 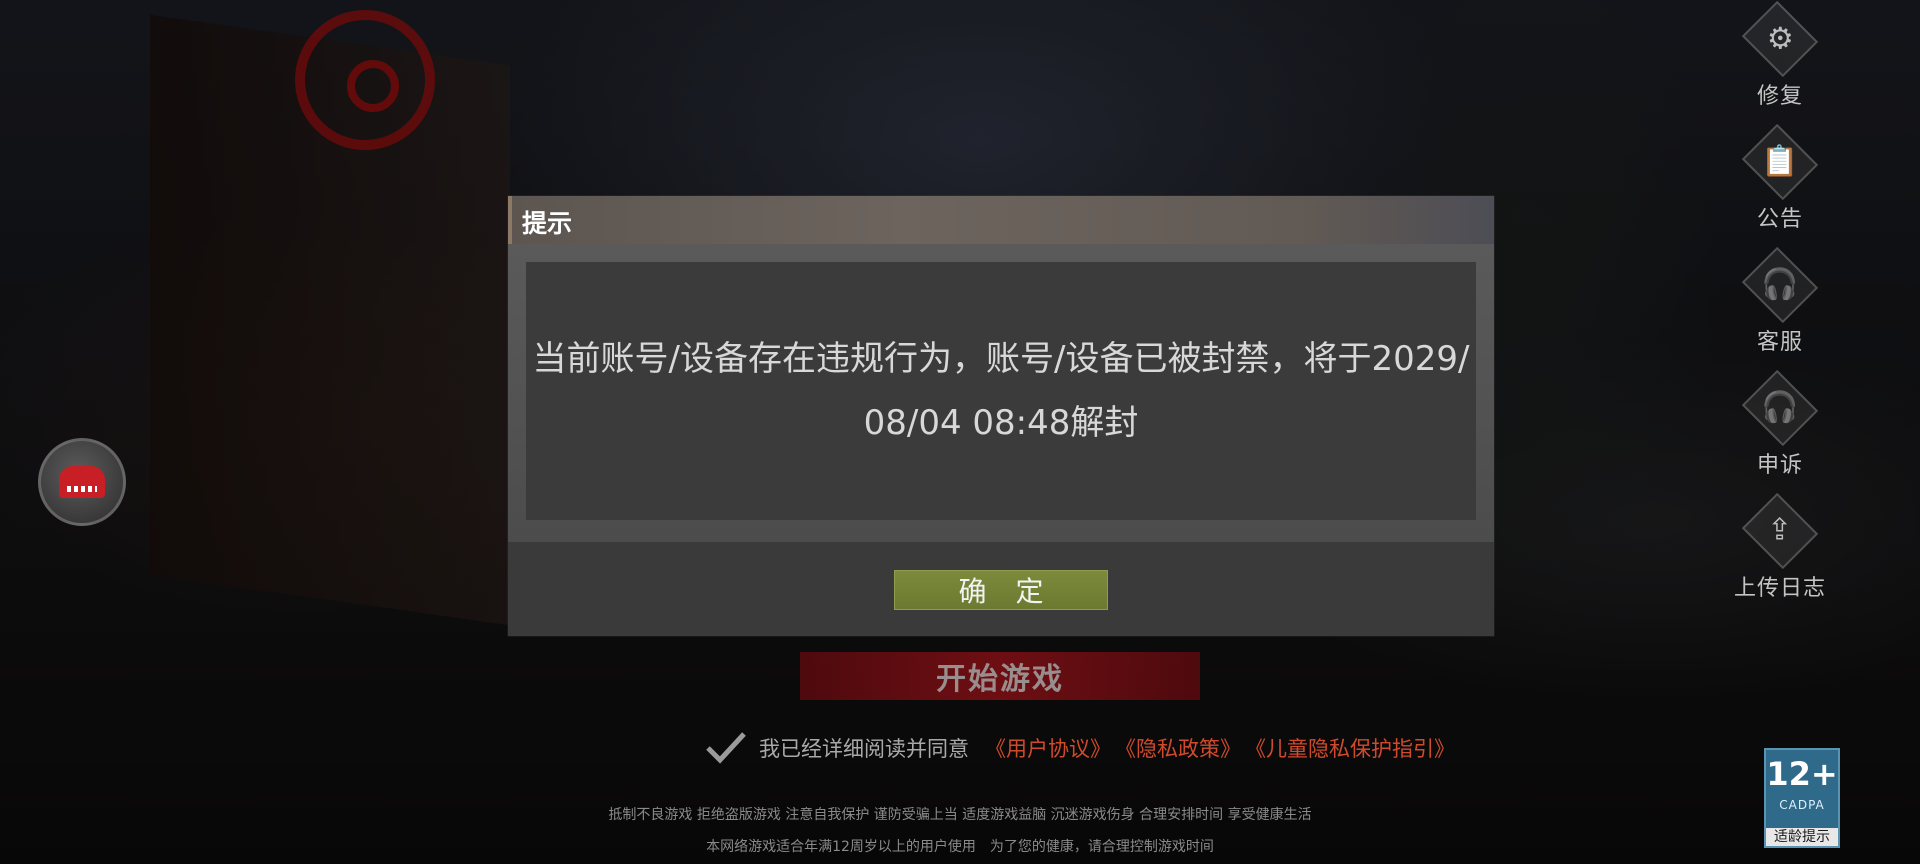 What do you see at coordinates (547, 223) in the screenshot?
I see `dialog-title: 提示` at bounding box center [547, 223].